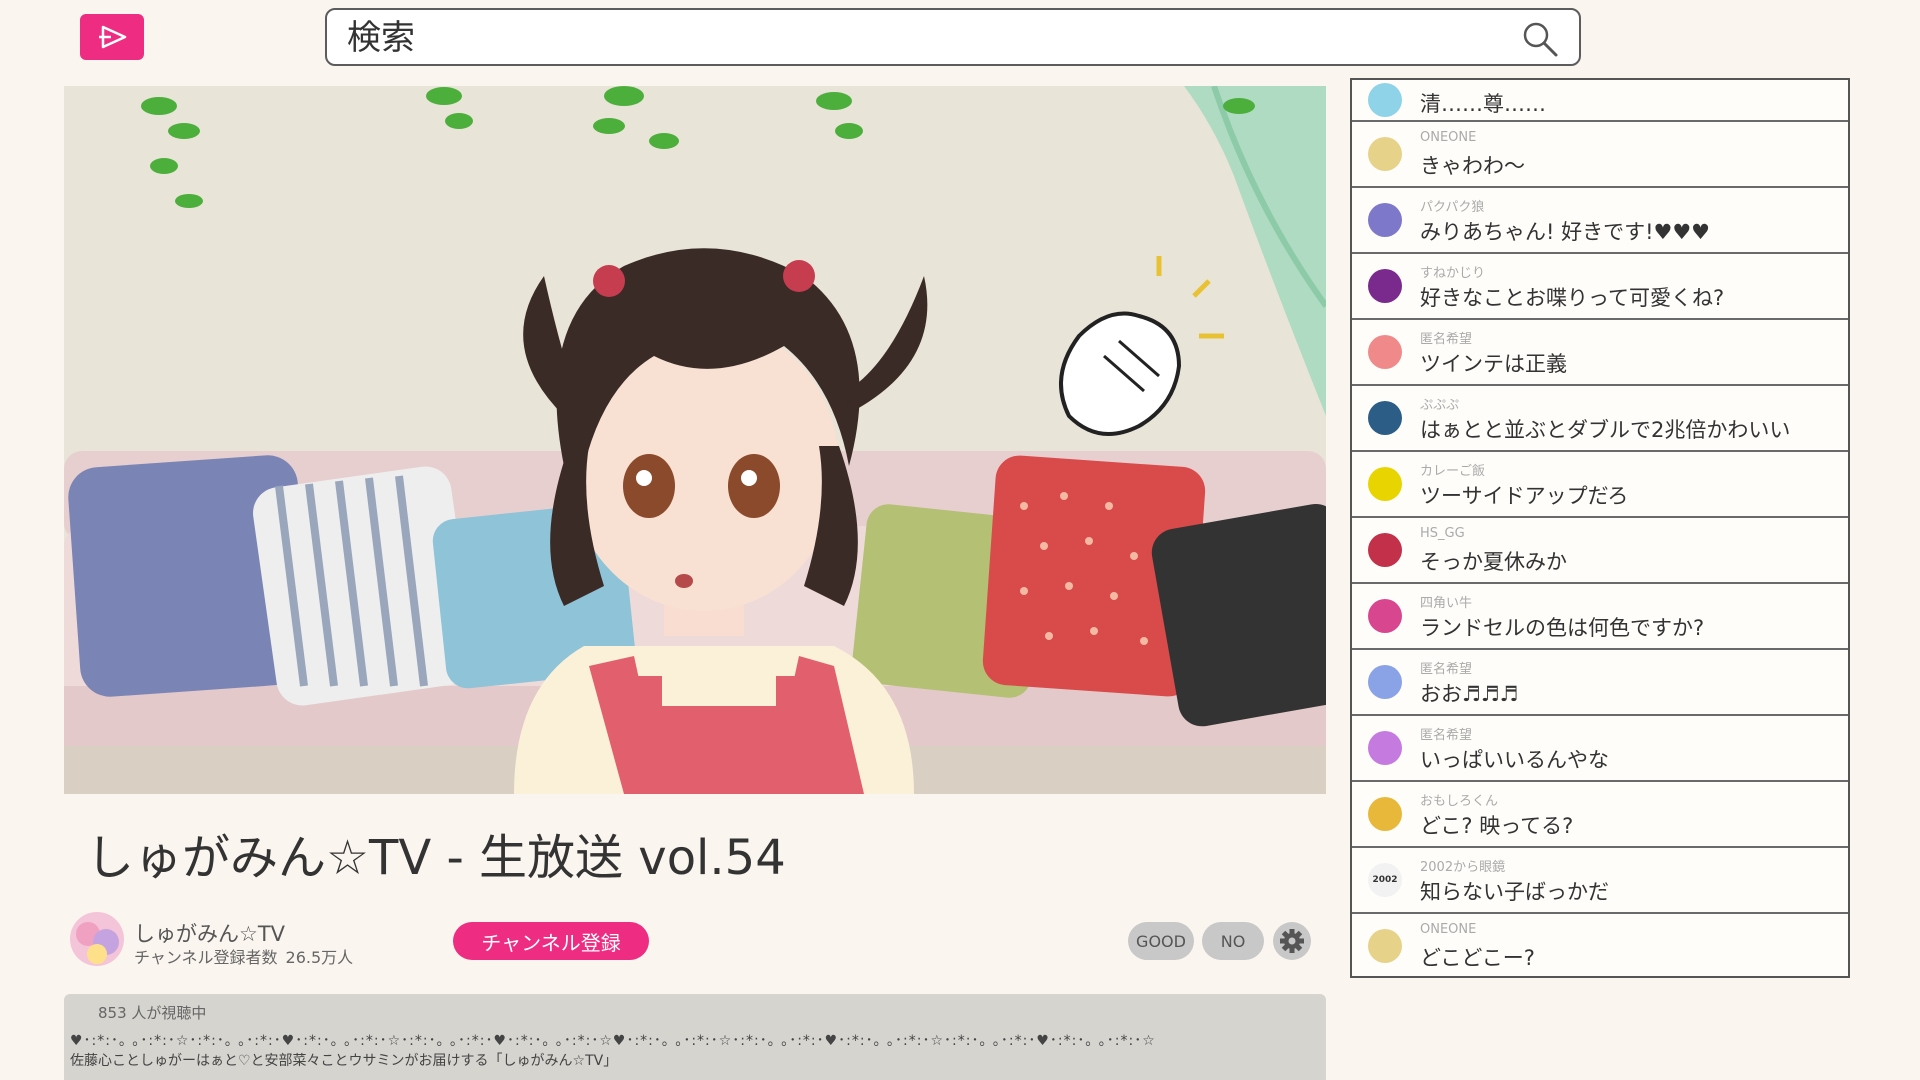 The image size is (1920, 1080). I want to click on app-logo, so click(112, 37).